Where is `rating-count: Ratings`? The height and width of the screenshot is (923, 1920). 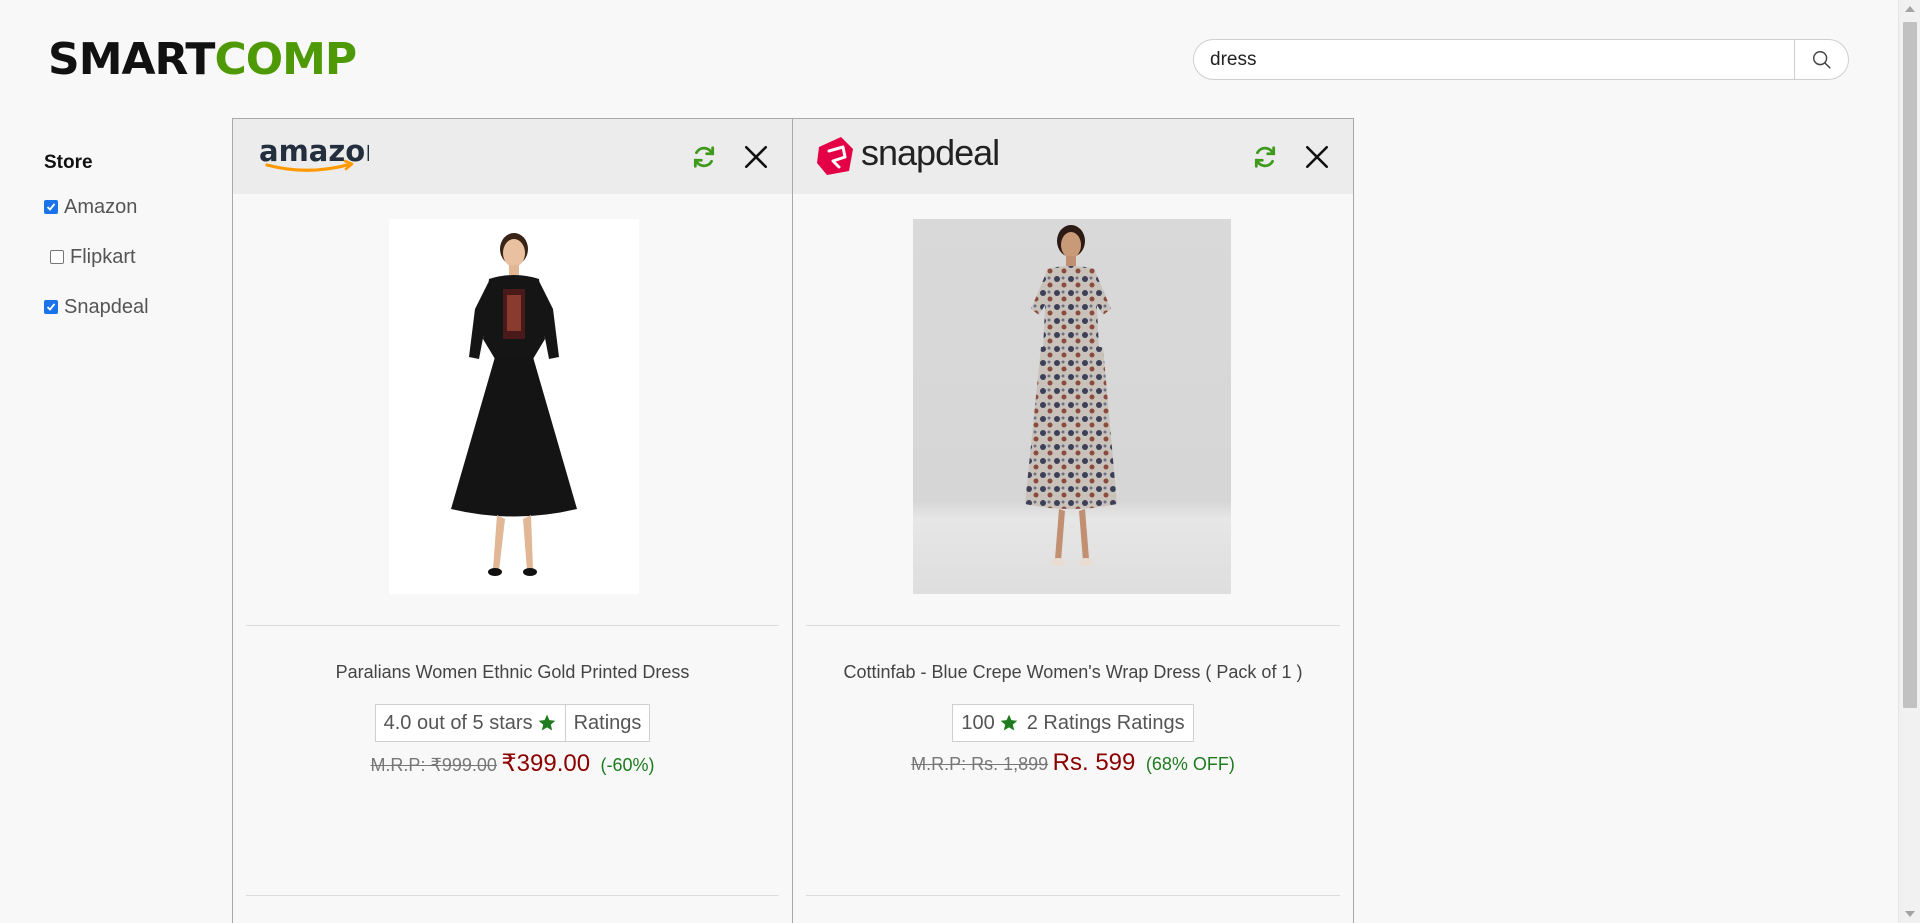 rating-count: Ratings is located at coordinates (607, 723).